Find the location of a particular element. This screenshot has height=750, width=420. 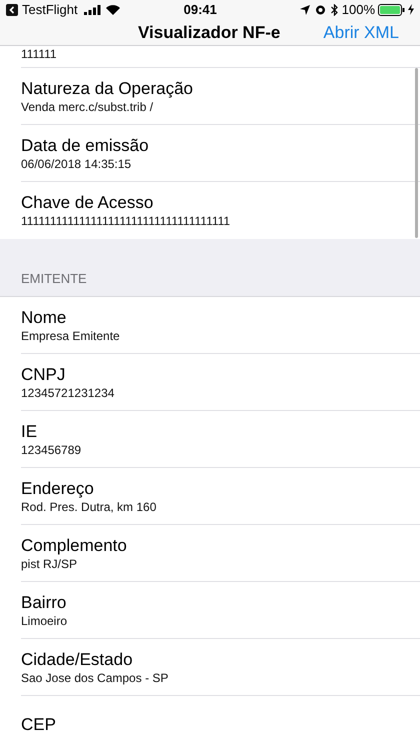

table-row: Complemento pist RJ/SP is located at coordinates (220, 553).